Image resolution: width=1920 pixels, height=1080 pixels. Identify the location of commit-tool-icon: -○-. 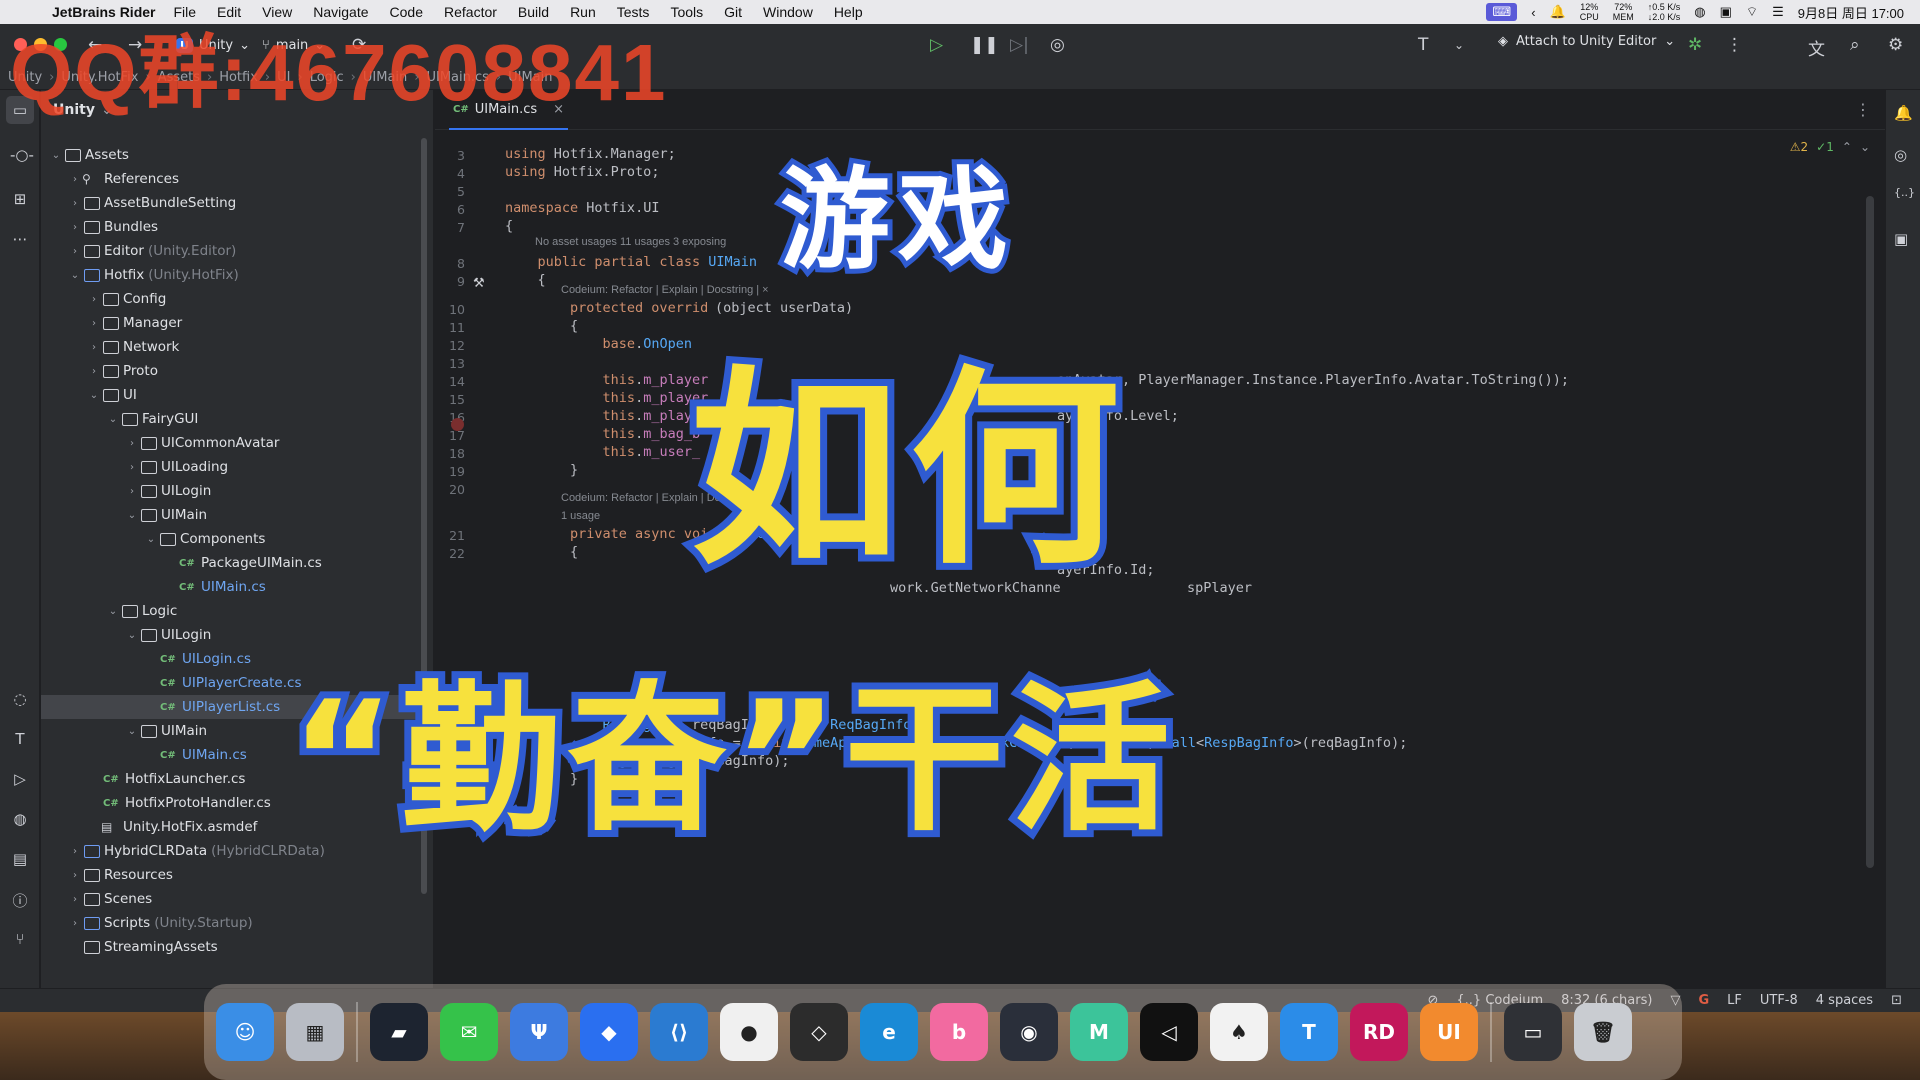
(22, 156).